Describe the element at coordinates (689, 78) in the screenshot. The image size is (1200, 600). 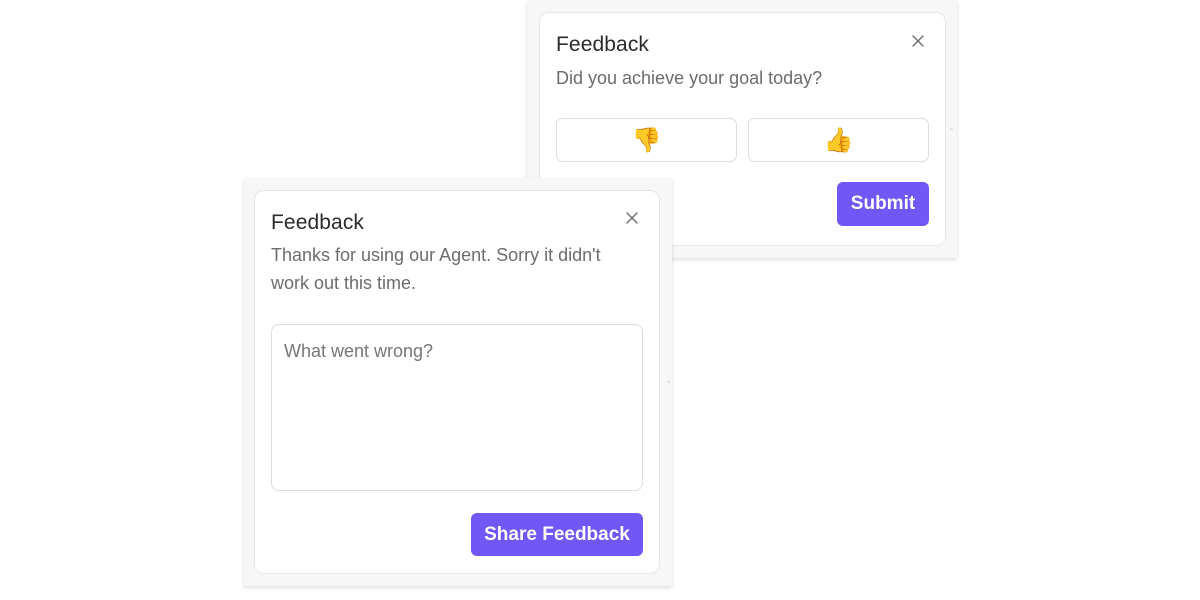
I see `dialog-question: Did you achieve your goal today?` at that location.